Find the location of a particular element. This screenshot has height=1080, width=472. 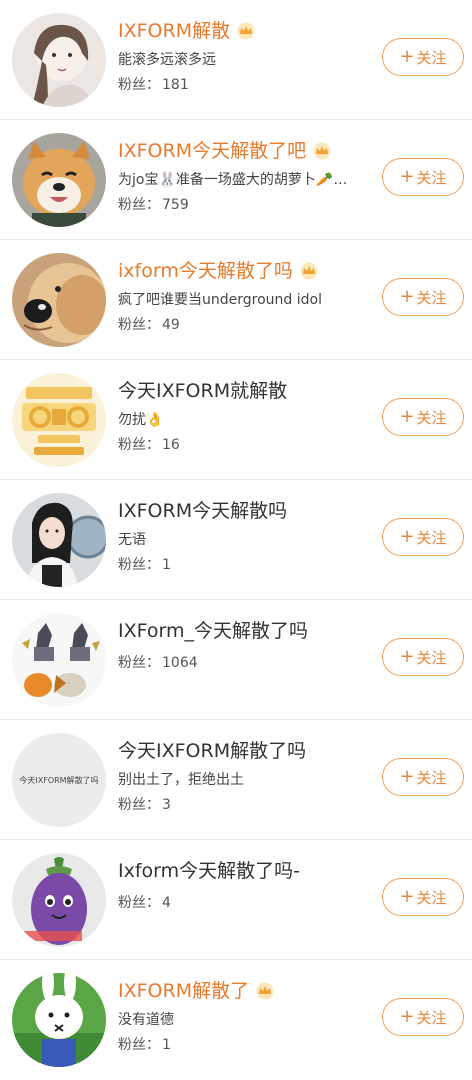

user-name: 今天IXFORM就解散 is located at coordinates (202, 391).